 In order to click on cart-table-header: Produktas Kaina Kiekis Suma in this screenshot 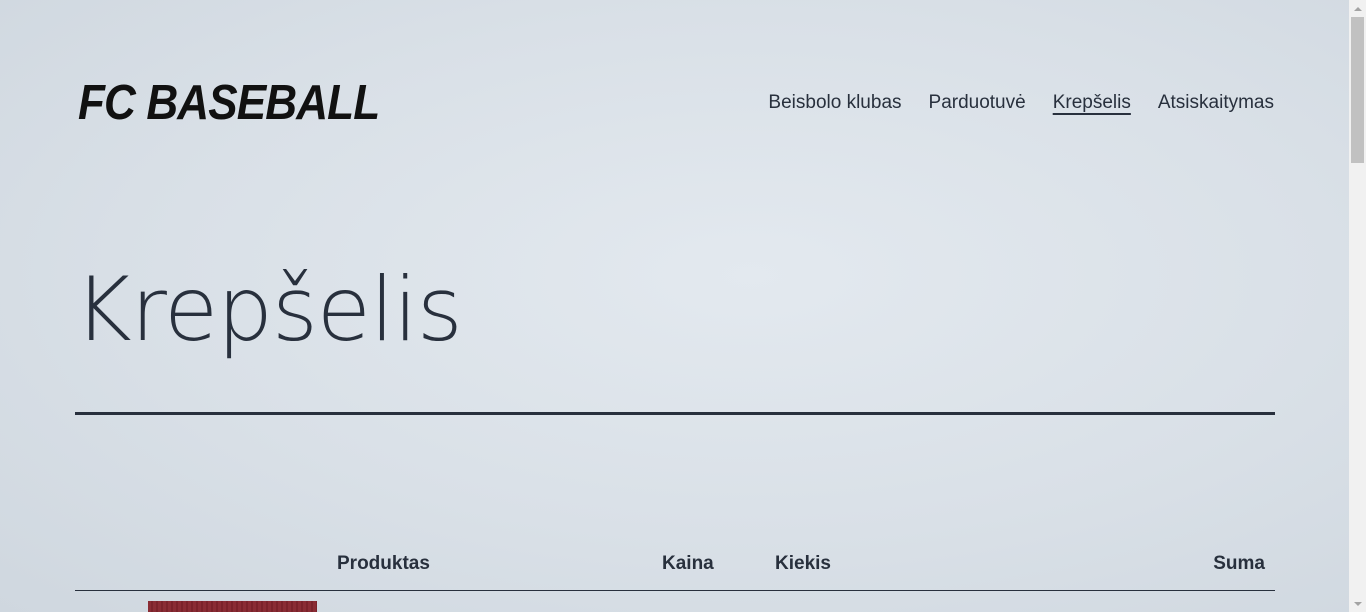, I will do `click(675, 570)`.